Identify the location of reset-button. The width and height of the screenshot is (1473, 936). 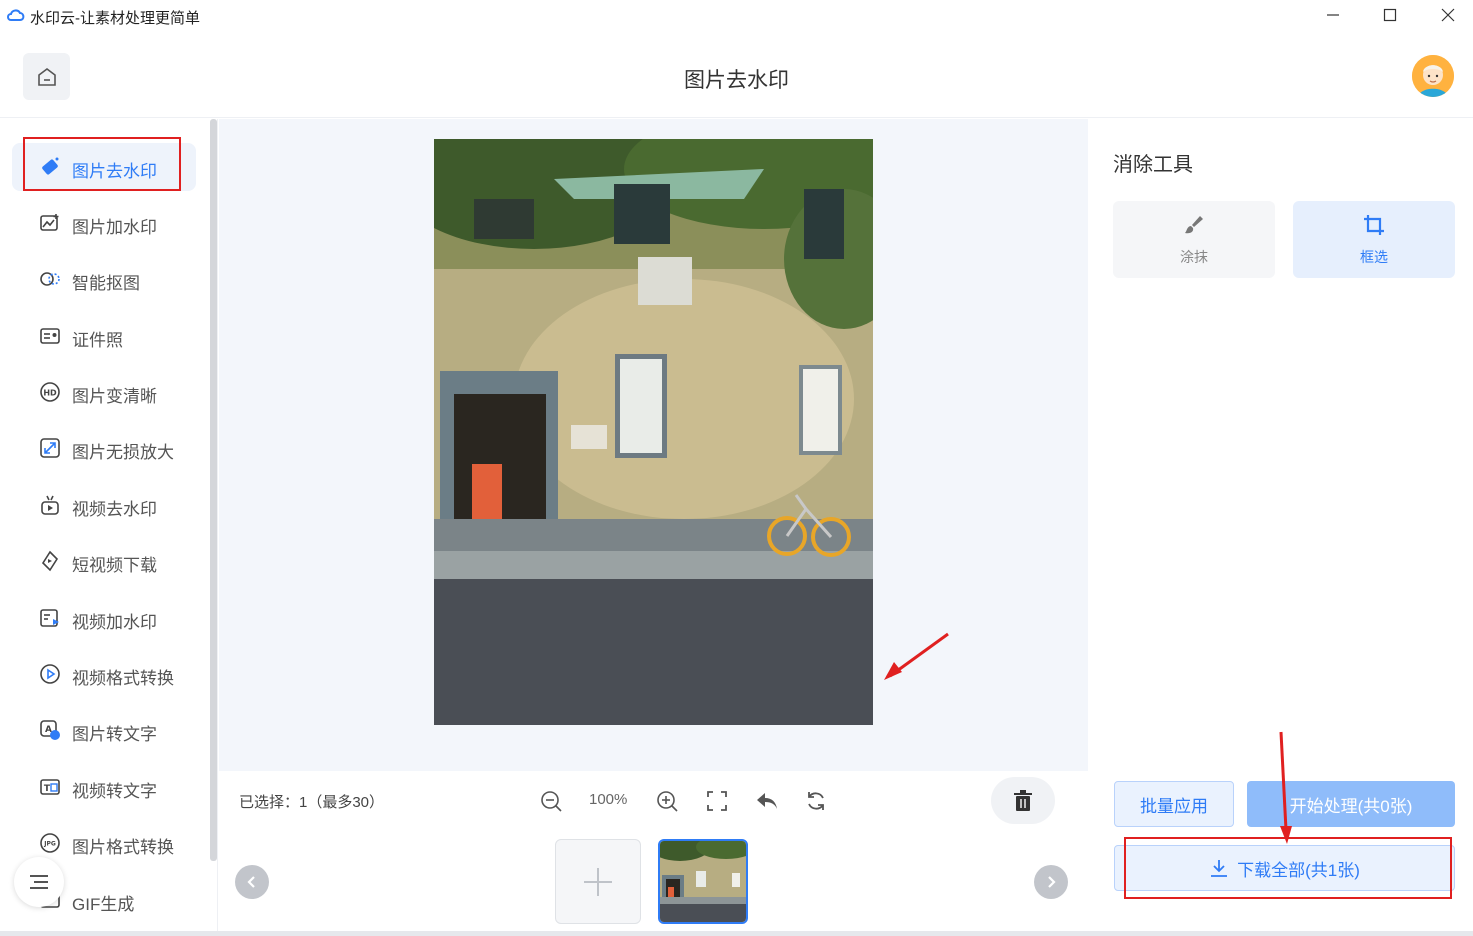
(816, 801).